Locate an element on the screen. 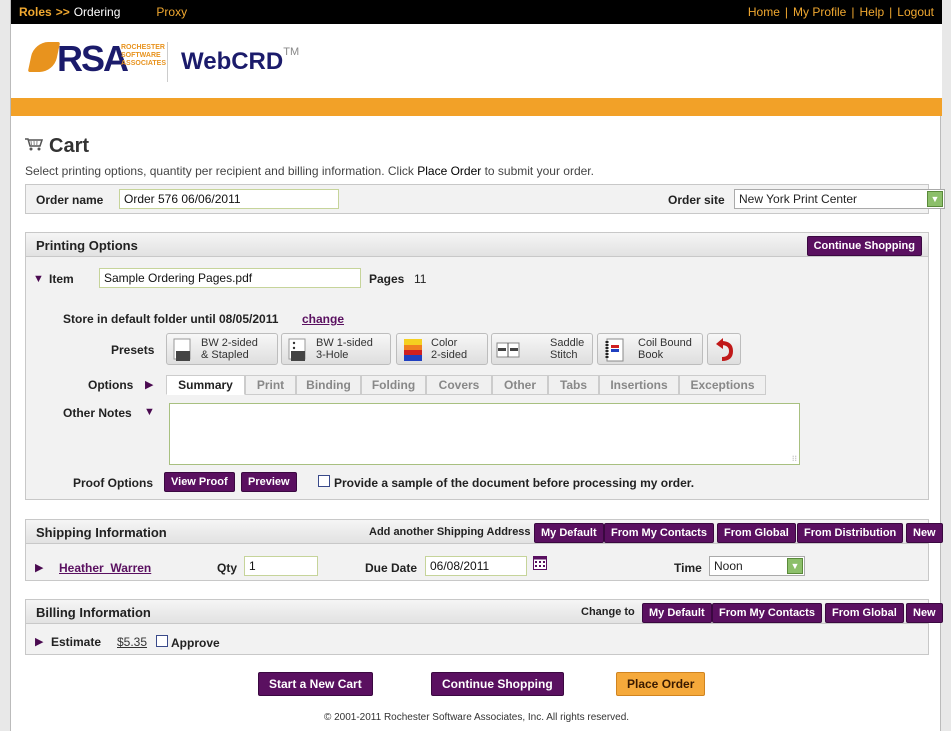  place-order-button: Place Order is located at coordinates (661, 684).